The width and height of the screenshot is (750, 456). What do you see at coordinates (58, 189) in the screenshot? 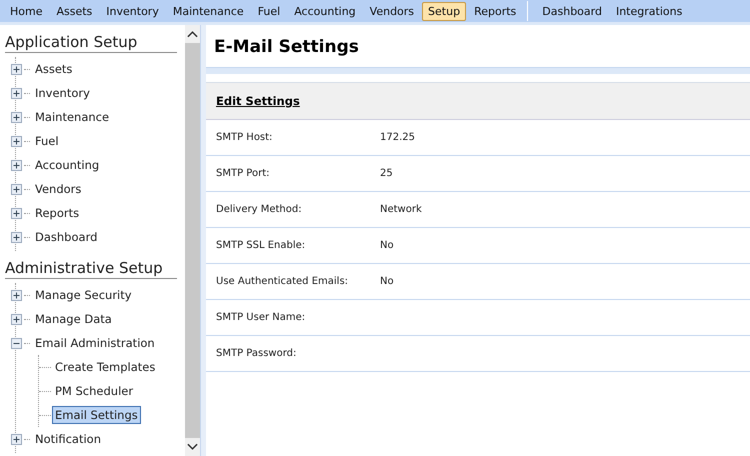
I see `tree-item: Vendors` at bounding box center [58, 189].